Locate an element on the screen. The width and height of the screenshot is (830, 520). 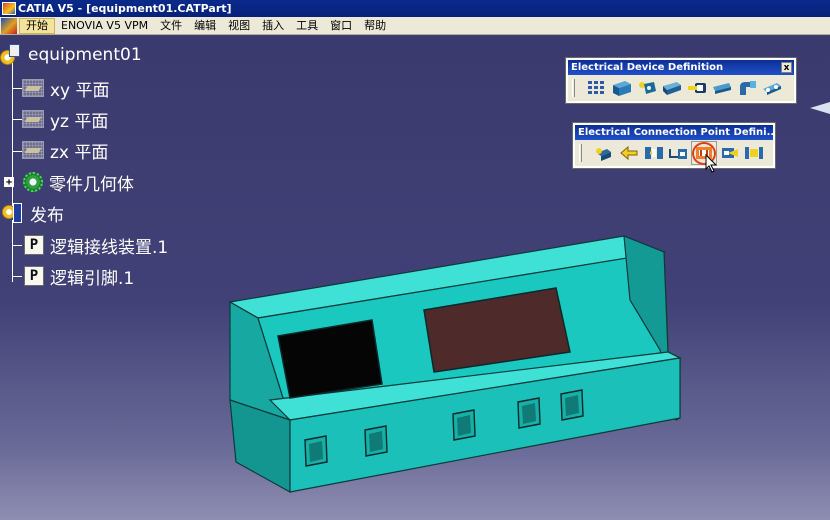
tree-item-publication: 发布 is located at coordinates (33, 213).